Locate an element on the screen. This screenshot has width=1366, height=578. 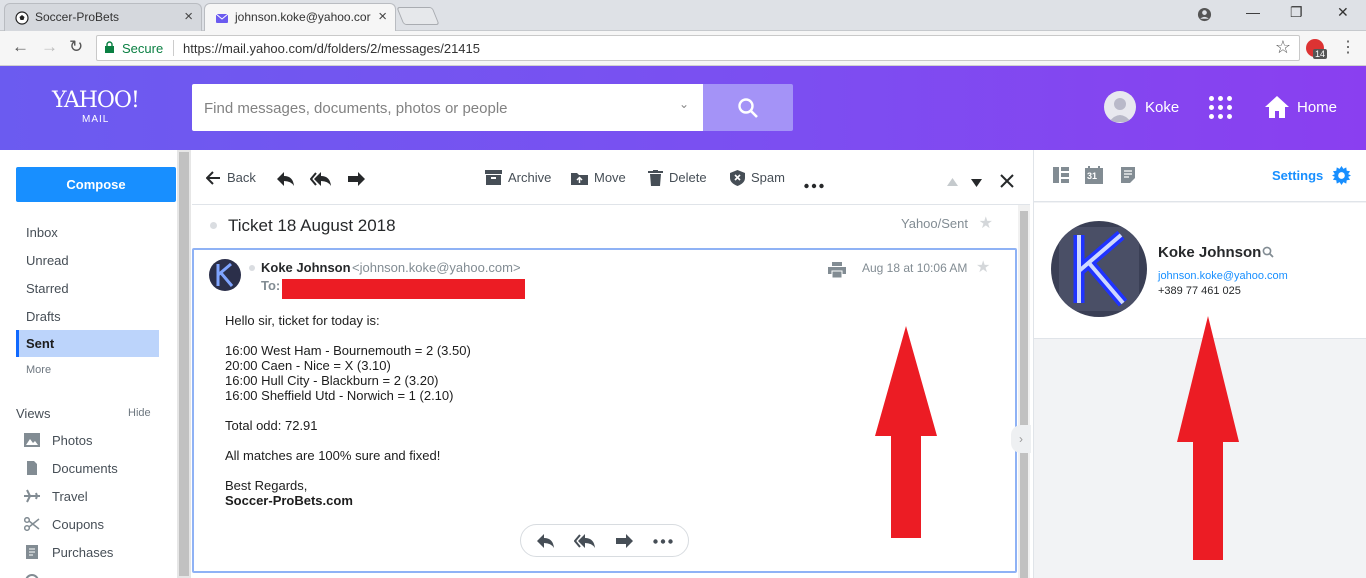
tab-yahoo-mail: johnson.koke@yahoo.cor × is located at coordinates (300, 17).